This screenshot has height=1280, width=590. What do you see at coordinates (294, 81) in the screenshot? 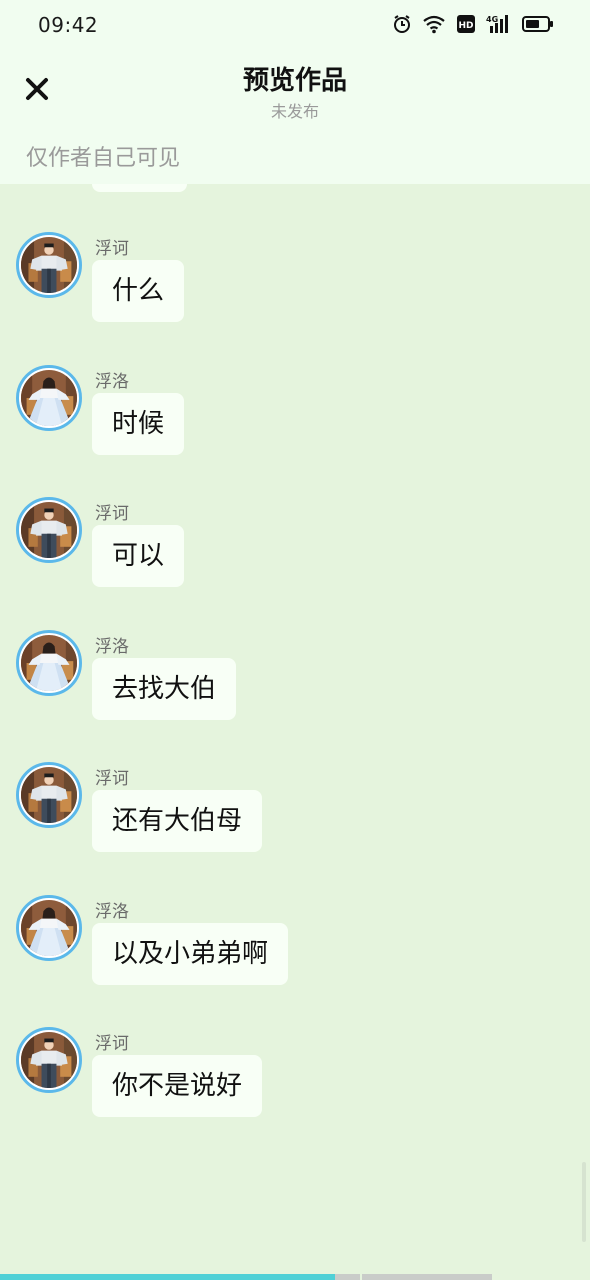
I see `page-title: 预览作品` at bounding box center [294, 81].